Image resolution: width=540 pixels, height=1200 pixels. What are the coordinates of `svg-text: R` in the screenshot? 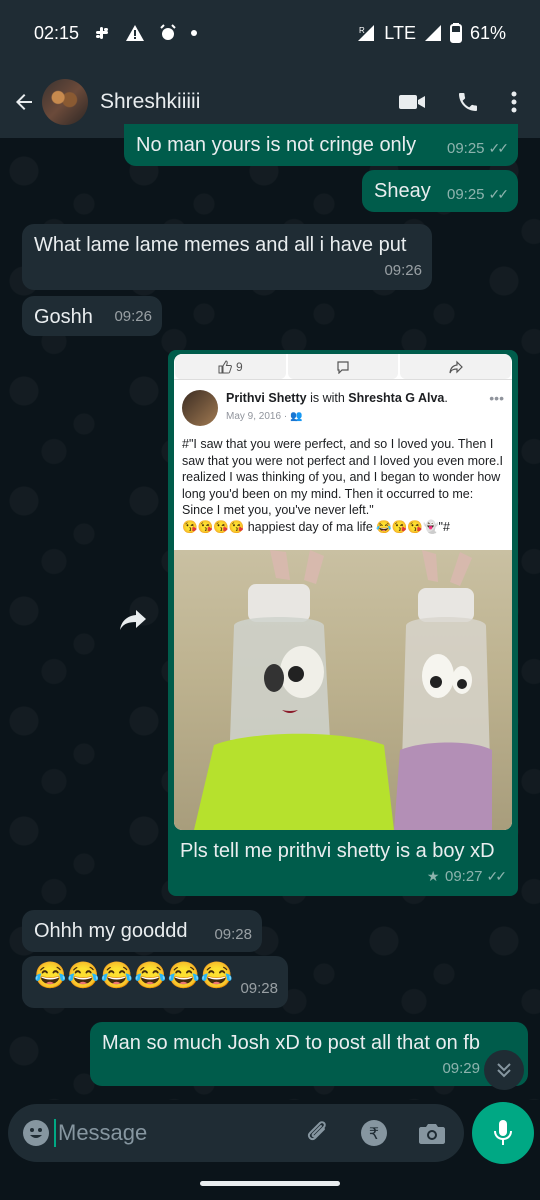 It's located at (362, 30).